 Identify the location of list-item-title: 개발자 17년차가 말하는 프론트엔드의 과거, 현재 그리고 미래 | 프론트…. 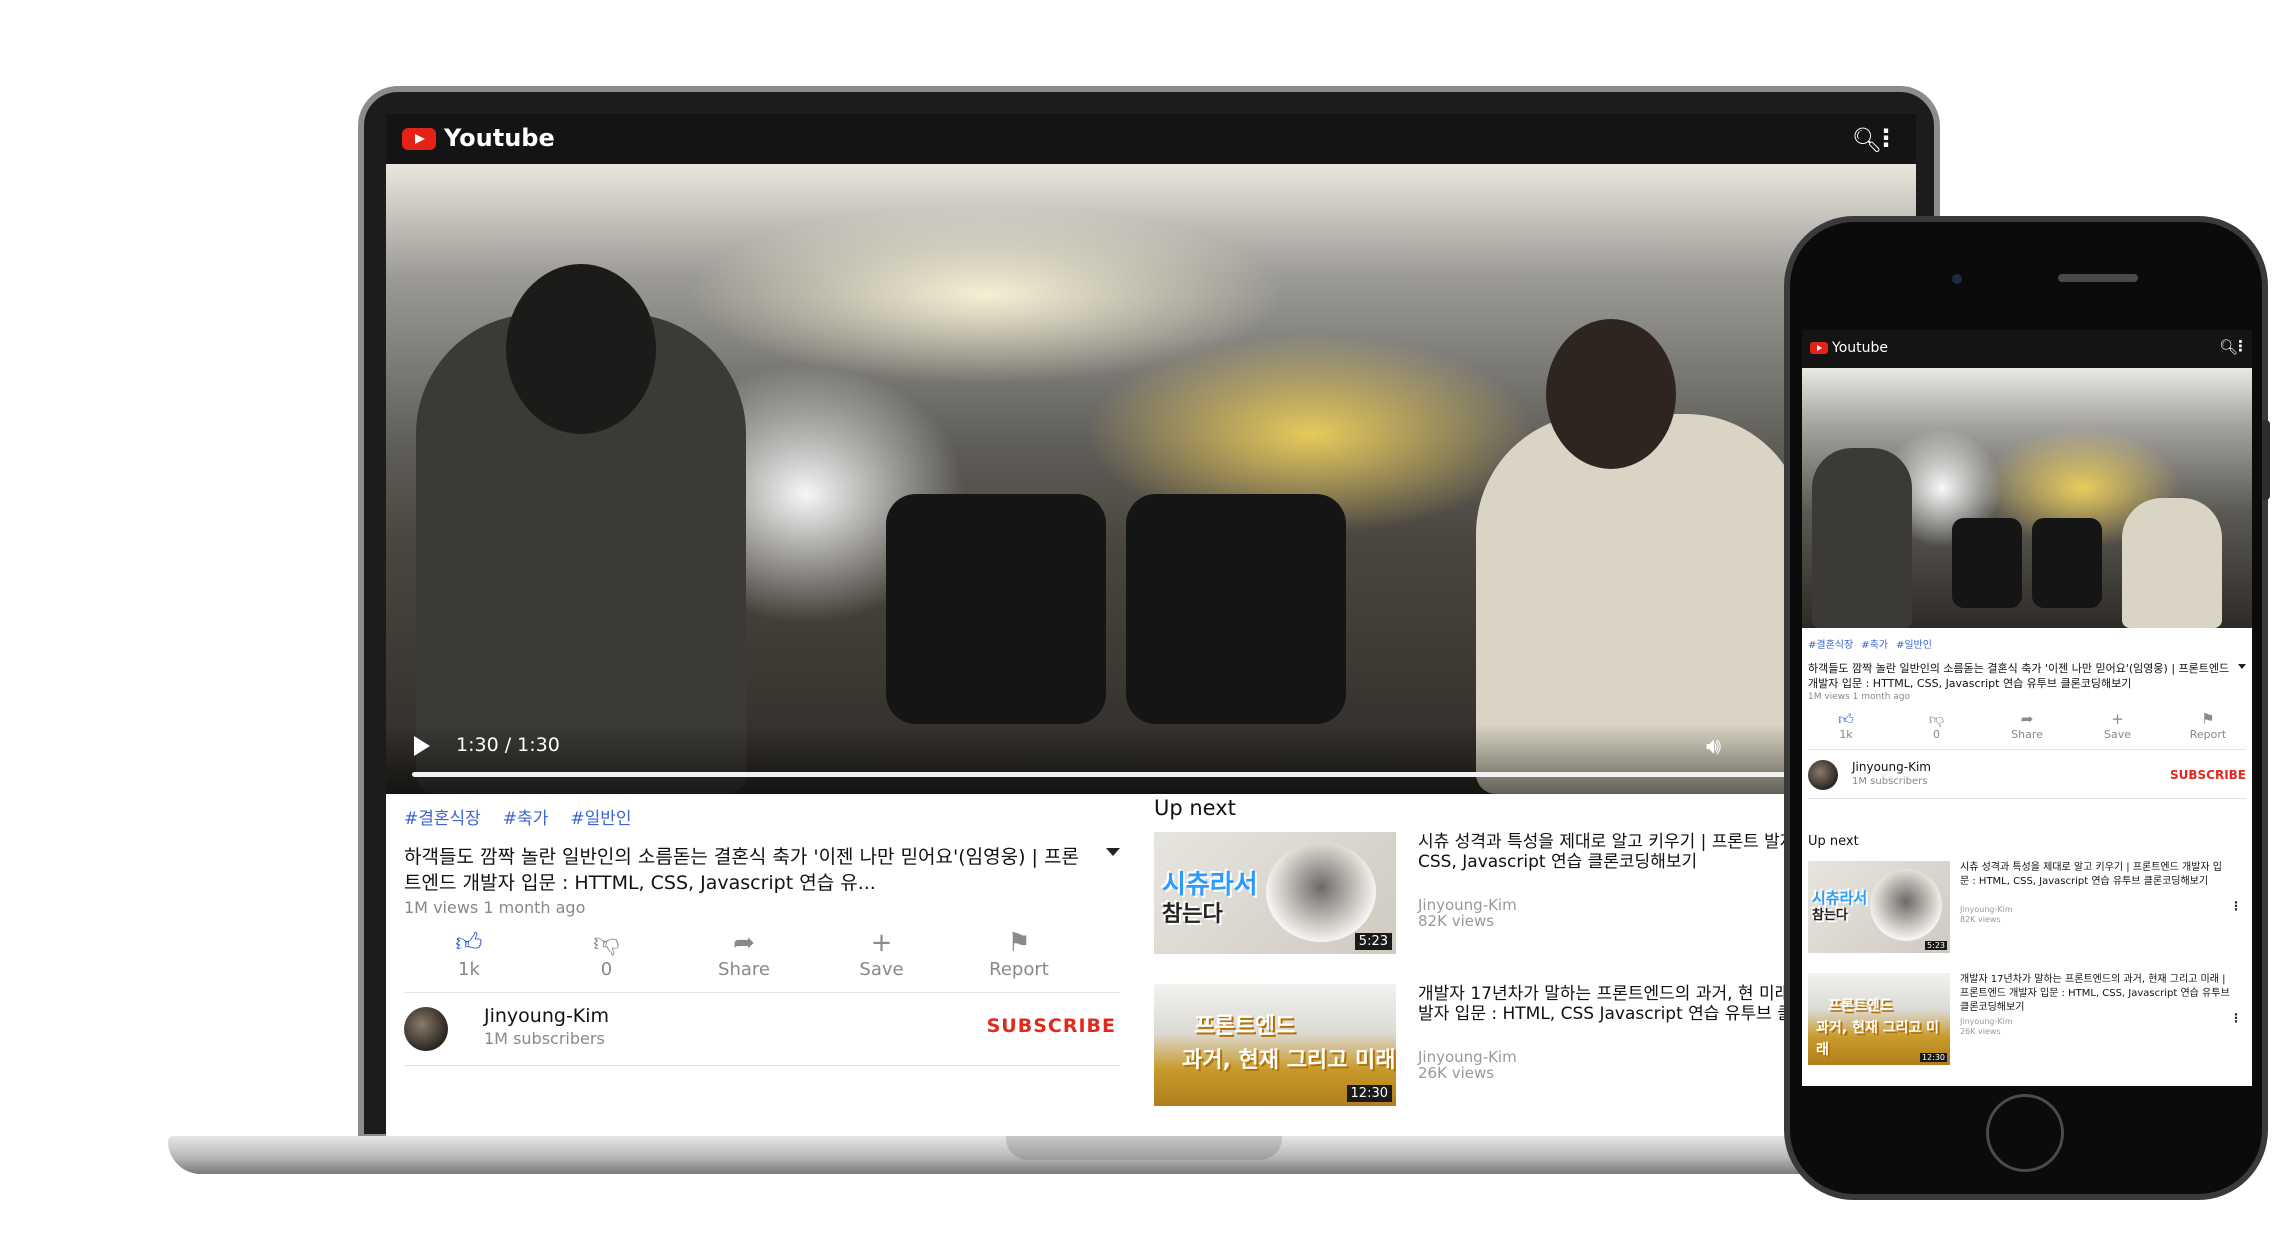
(2095, 994).